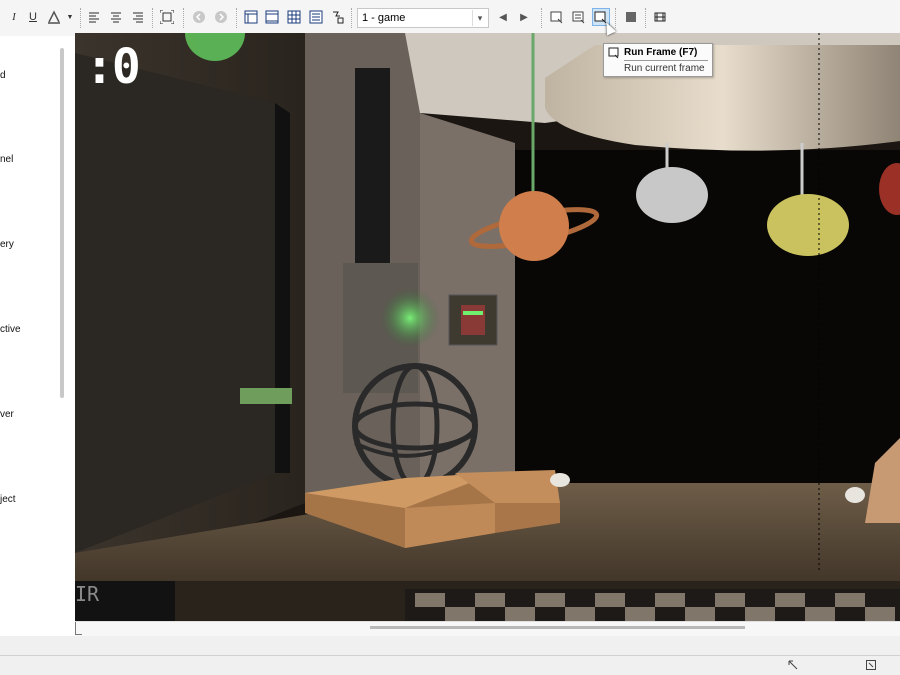 The image size is (900, 675). Describe the element at coordinates (372, 178) in the screenshot. I see `pipe` at that location.